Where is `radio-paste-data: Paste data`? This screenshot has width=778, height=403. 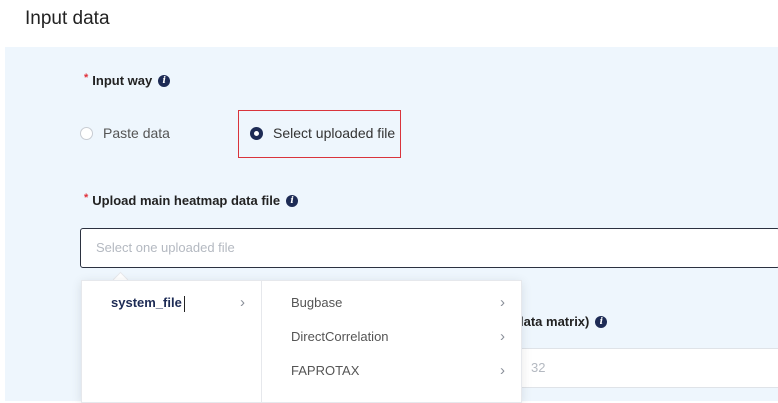 radio-paste-data: Paste data is located at coordinates (125, 133).